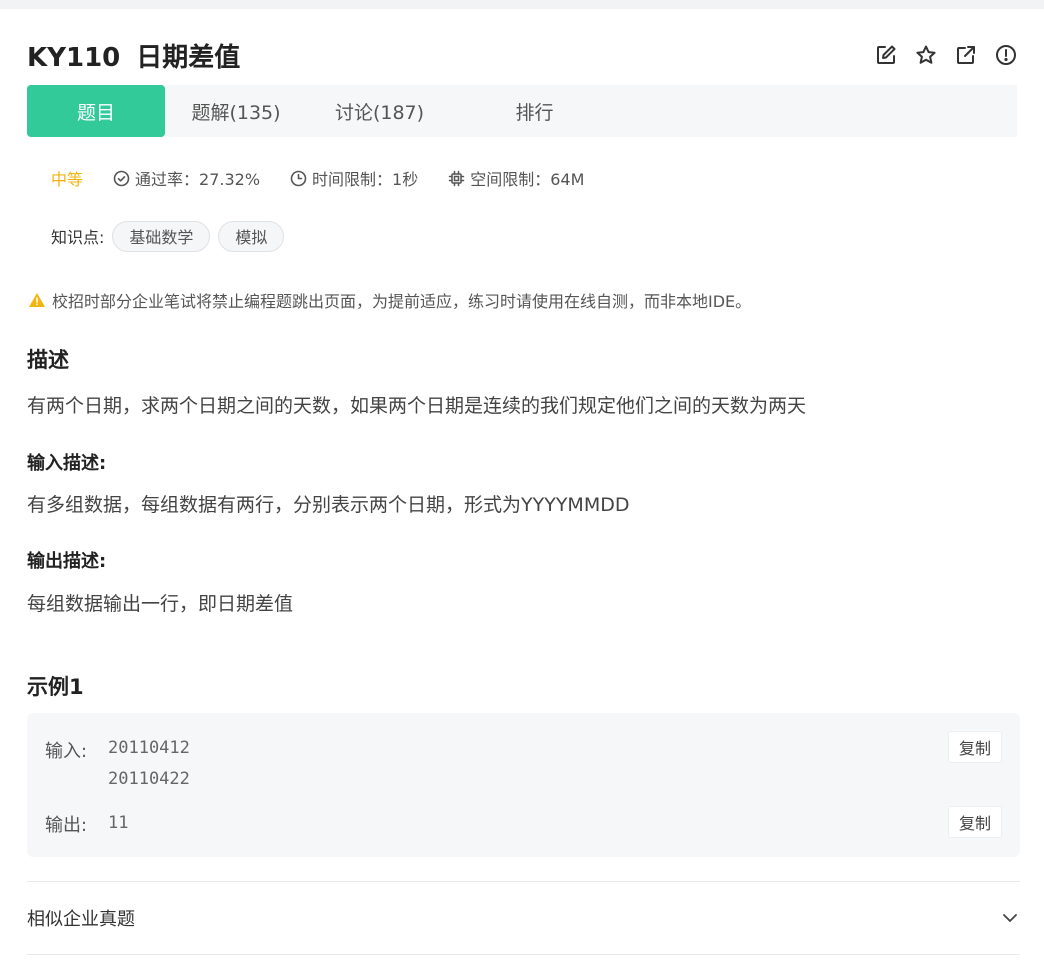 Image resolution: width=1044 pixels, height=975 pixels. What do you see at coordinates (1010, 918) in the screenshot?
I see `chevron-down-icon` at bounding box center [1010, 918].